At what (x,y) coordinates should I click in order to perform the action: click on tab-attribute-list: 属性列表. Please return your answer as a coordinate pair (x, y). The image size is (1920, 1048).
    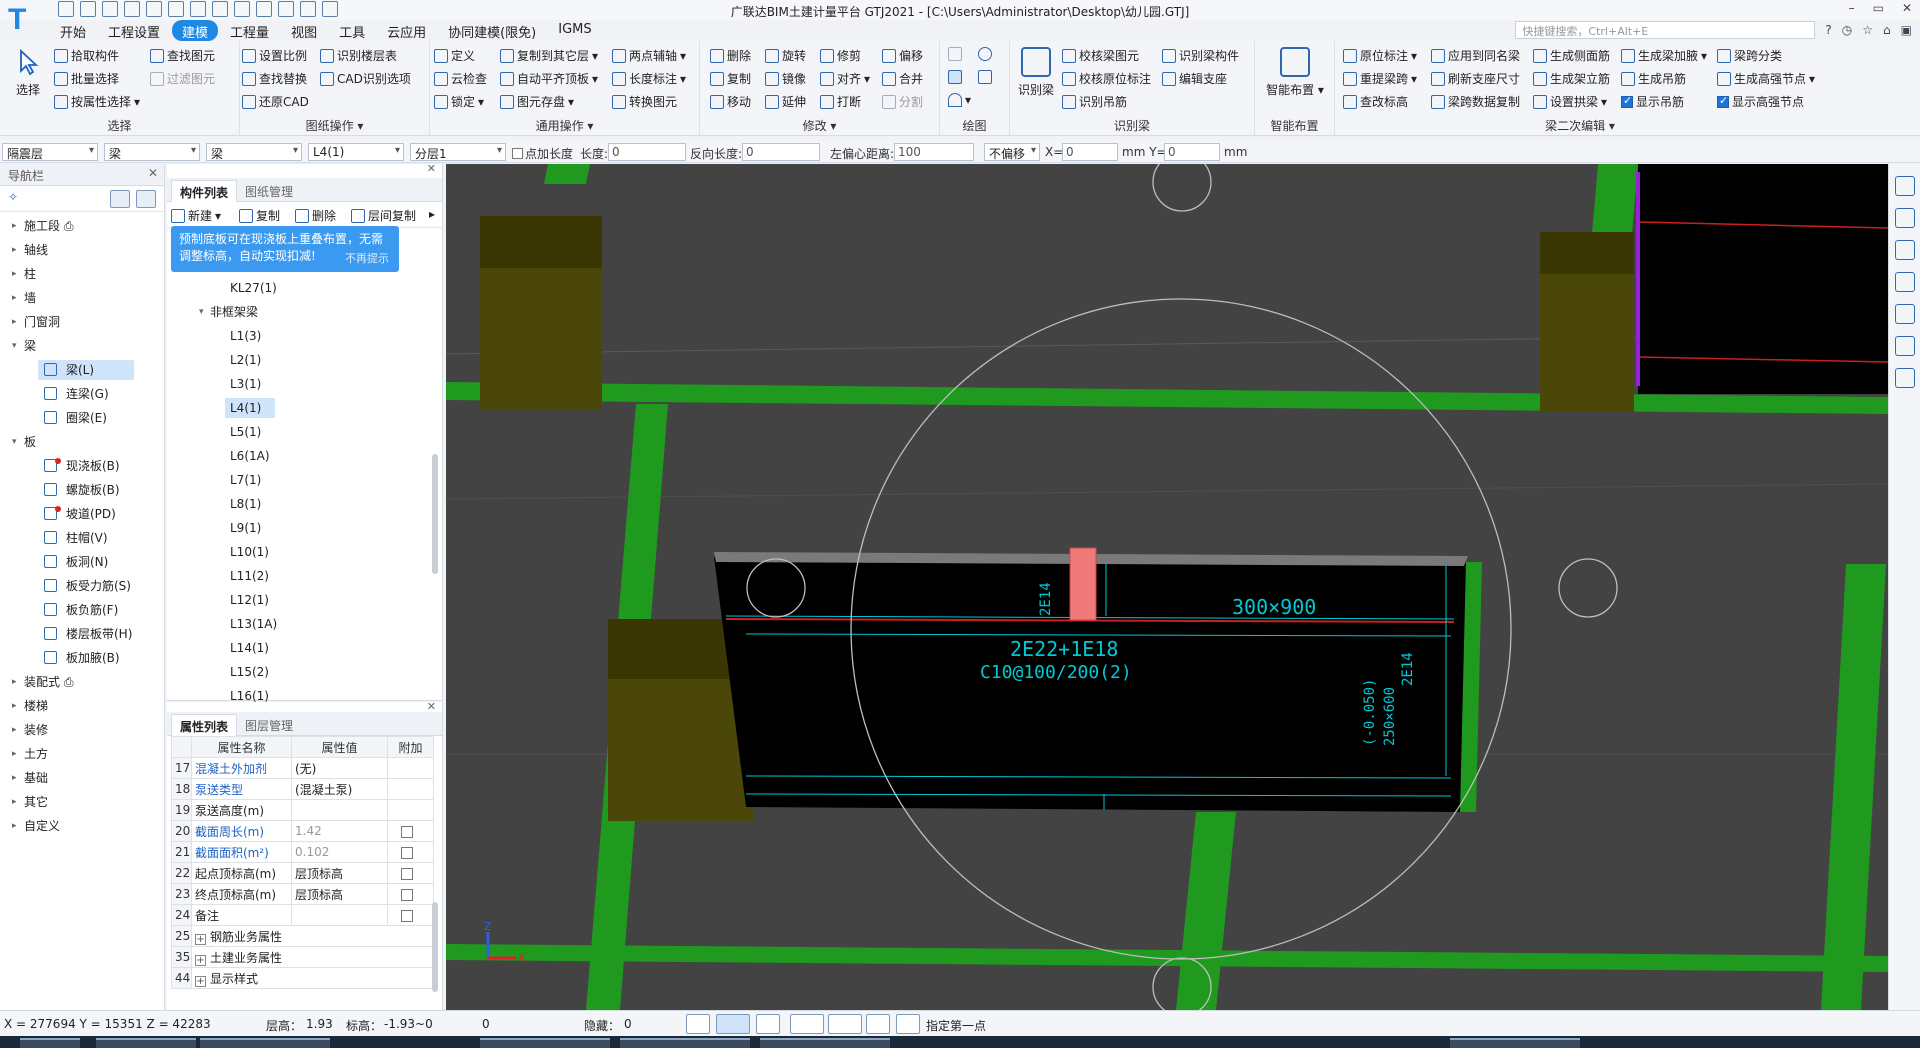
    Looking at the image, I should click on (204, 725).